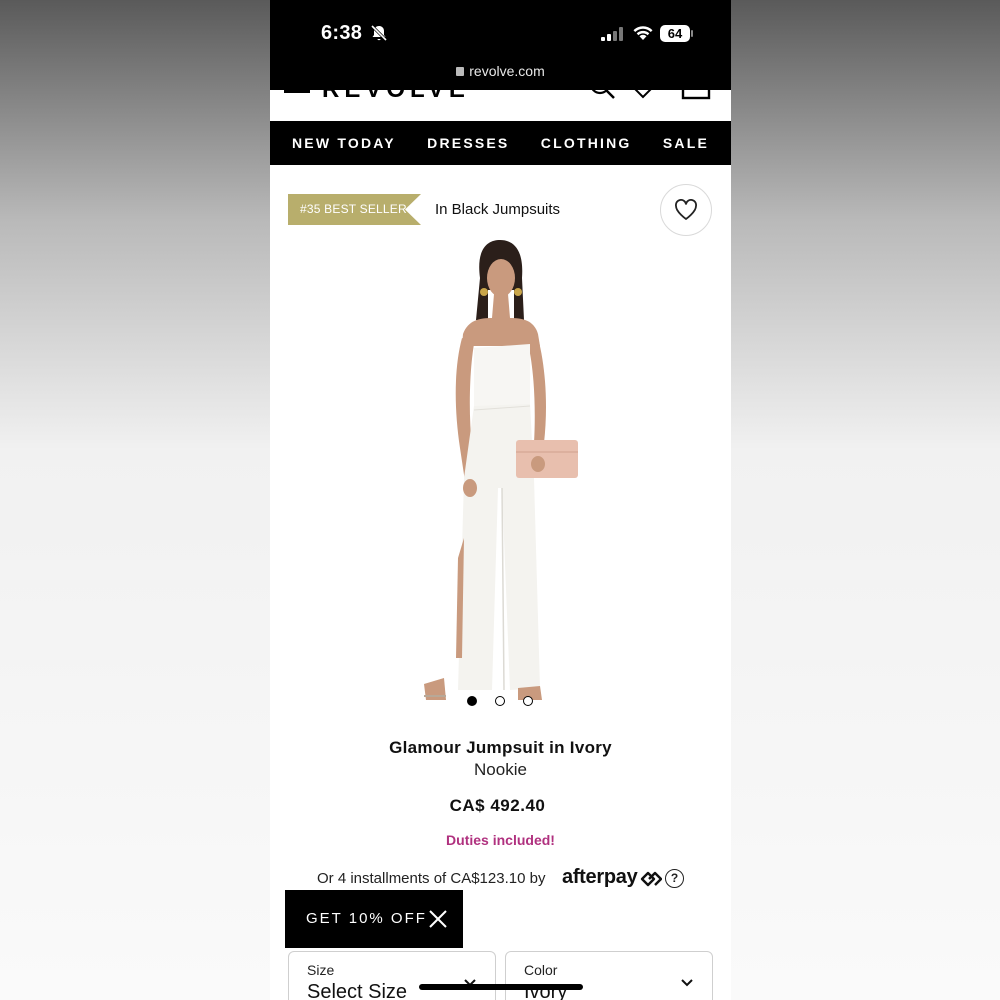  I want to click on cellular-signal-icon, so click(612, 34).